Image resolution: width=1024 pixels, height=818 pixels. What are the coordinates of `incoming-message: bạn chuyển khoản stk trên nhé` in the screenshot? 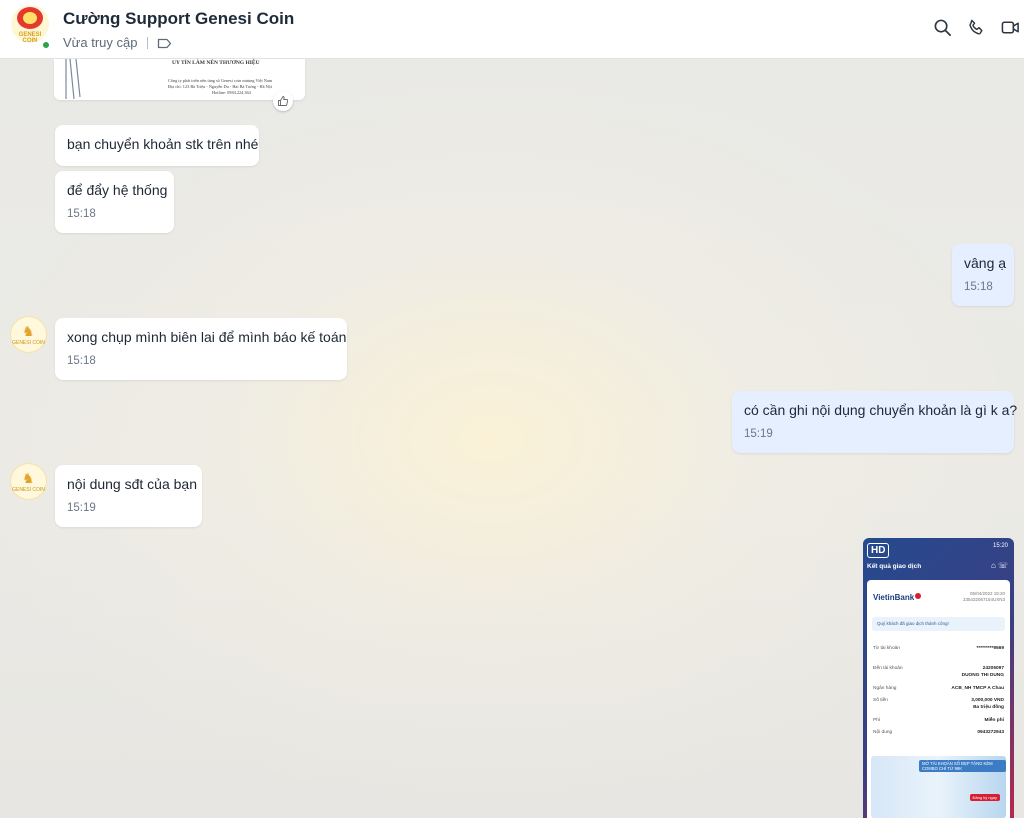 It's located at (157, 145).